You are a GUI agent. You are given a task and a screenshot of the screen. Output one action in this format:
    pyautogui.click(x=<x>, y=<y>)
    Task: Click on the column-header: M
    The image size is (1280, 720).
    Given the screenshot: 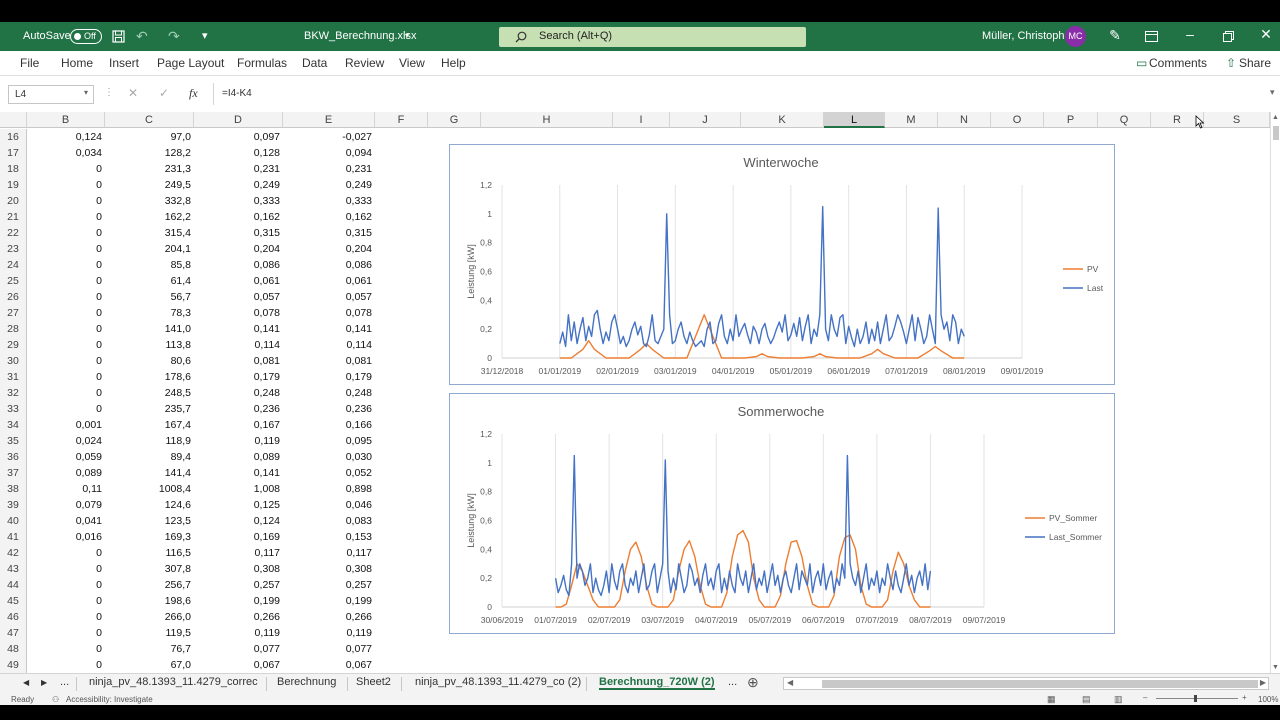 What is the action you would take?
    pyautogui.click(x=911, y=120)
    